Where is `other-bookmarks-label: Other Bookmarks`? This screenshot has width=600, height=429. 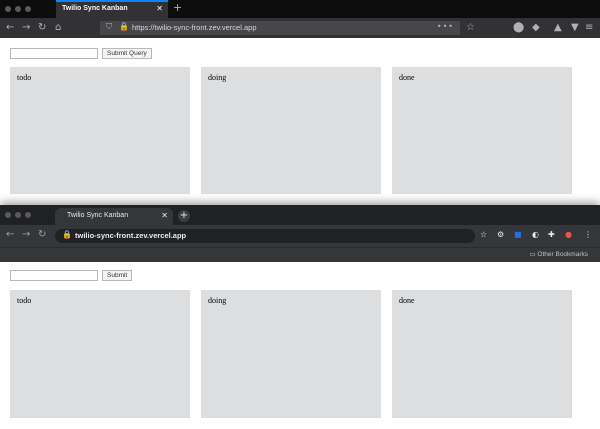
other-bookmarks-label: Other Bookmarks is located at coordinates (562, 254).